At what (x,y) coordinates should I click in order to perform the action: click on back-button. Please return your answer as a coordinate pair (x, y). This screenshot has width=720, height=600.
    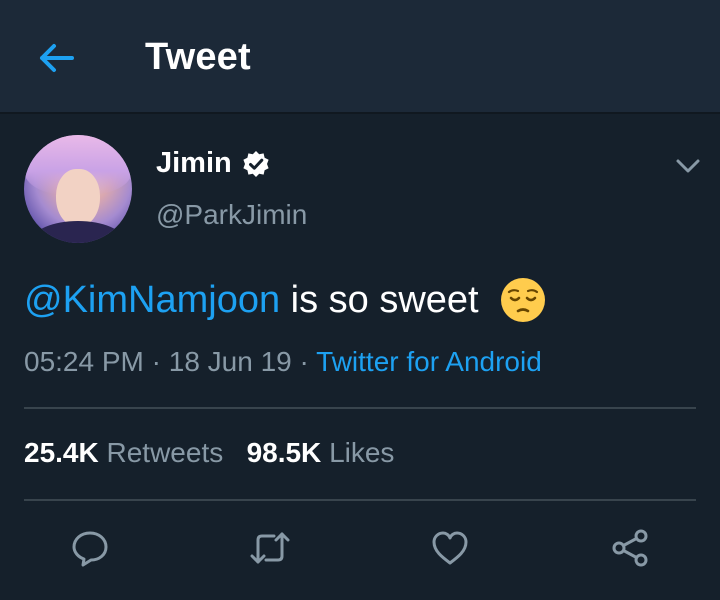
    Looking at the image, I should click on (56, 58).